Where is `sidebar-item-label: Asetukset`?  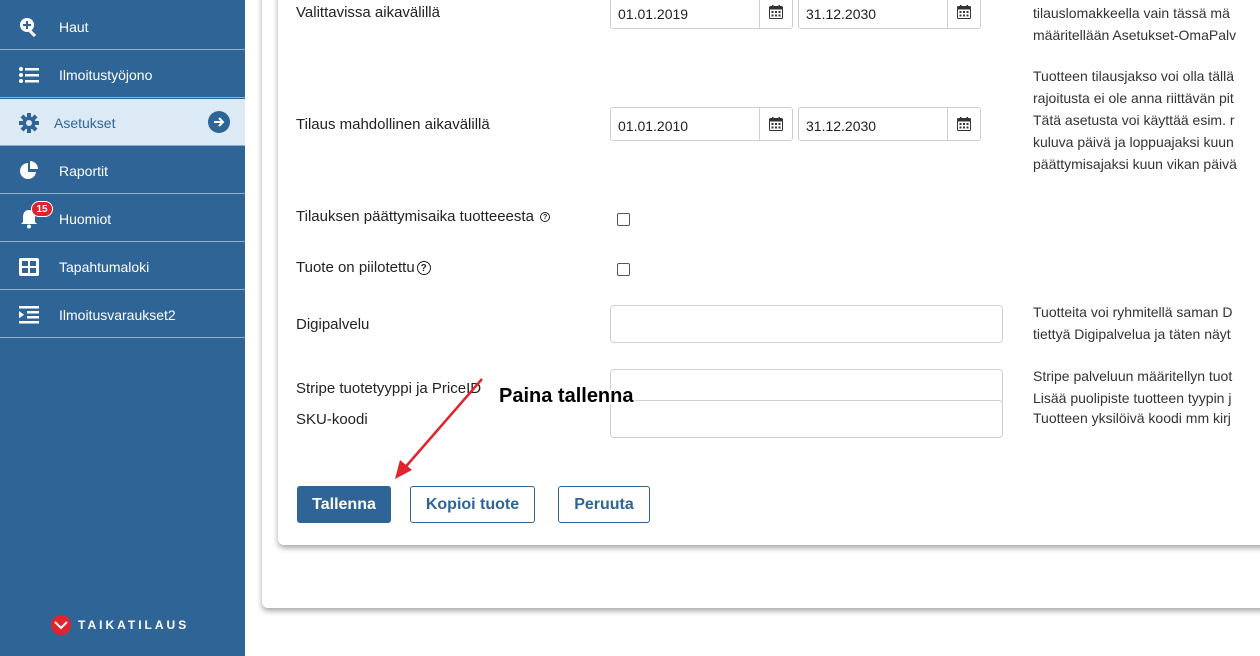
sidebar-item-label: Asetukset is located at coordinates (85, 123).